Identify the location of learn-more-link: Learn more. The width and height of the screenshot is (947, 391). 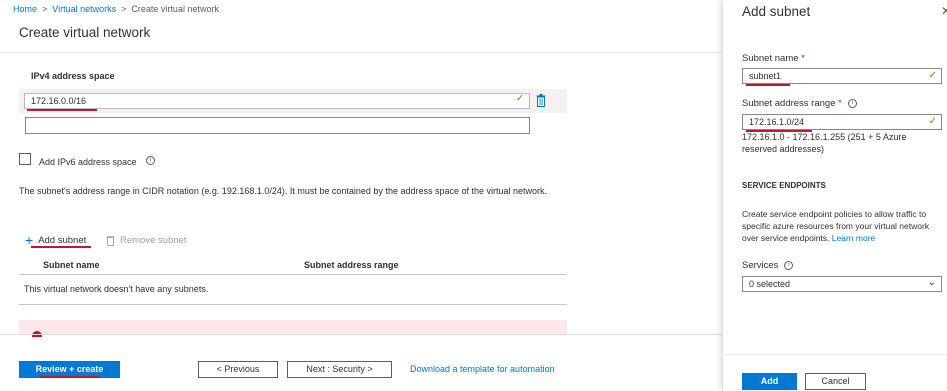
(853, 238).